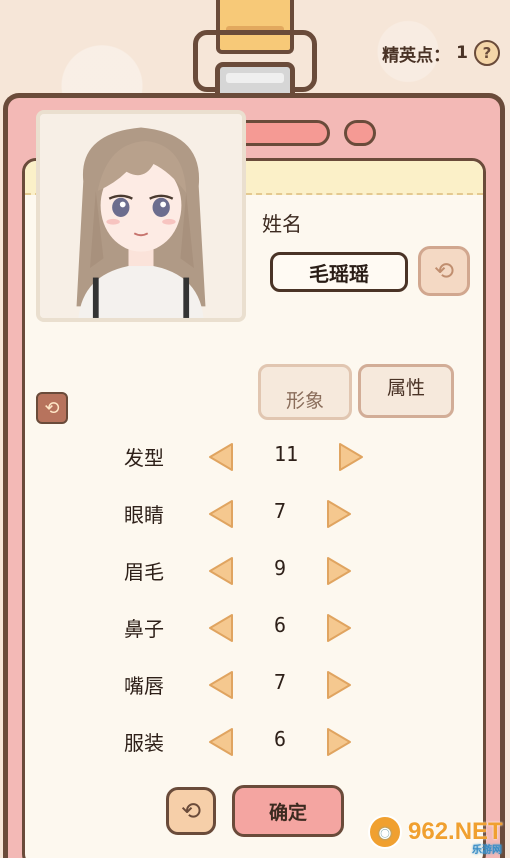 Image resolution: width=510 pixels, height=858 pixels. I want to click on elite-points-value: 1, so click(462, 53).